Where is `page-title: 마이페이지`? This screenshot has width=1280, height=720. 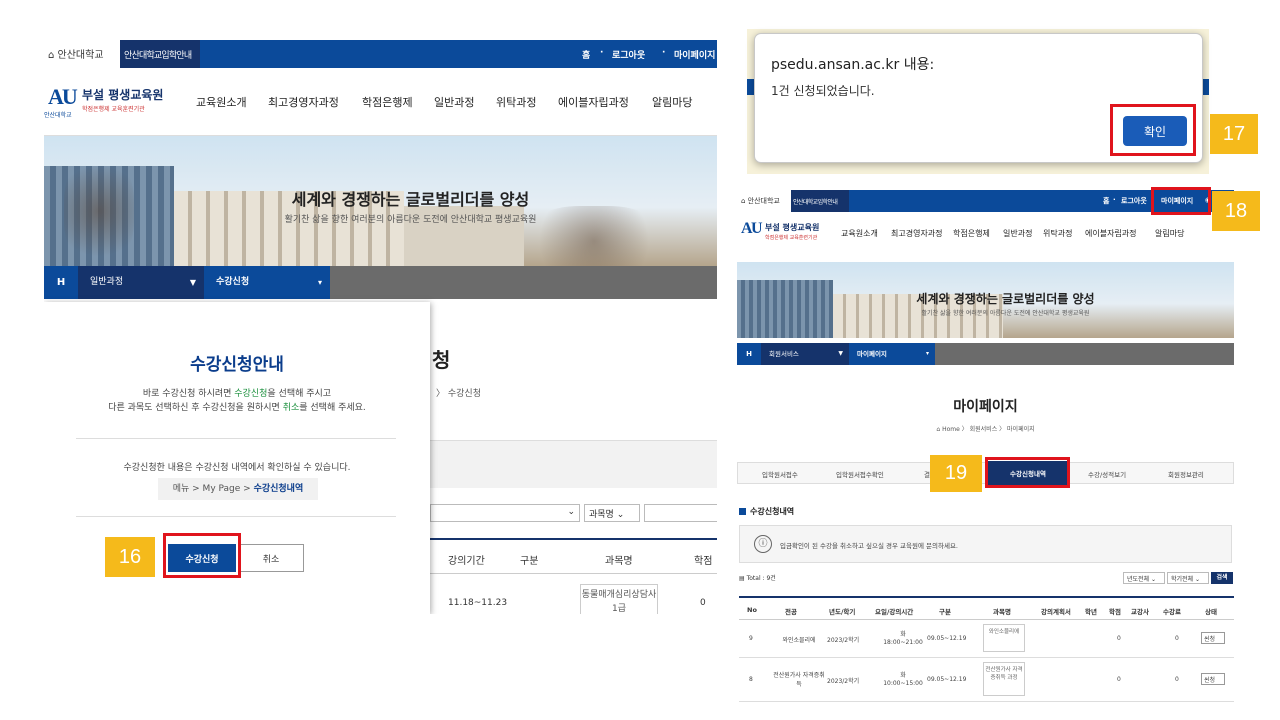
page-title: 마이페이지 is located at coordinates (985, 407).